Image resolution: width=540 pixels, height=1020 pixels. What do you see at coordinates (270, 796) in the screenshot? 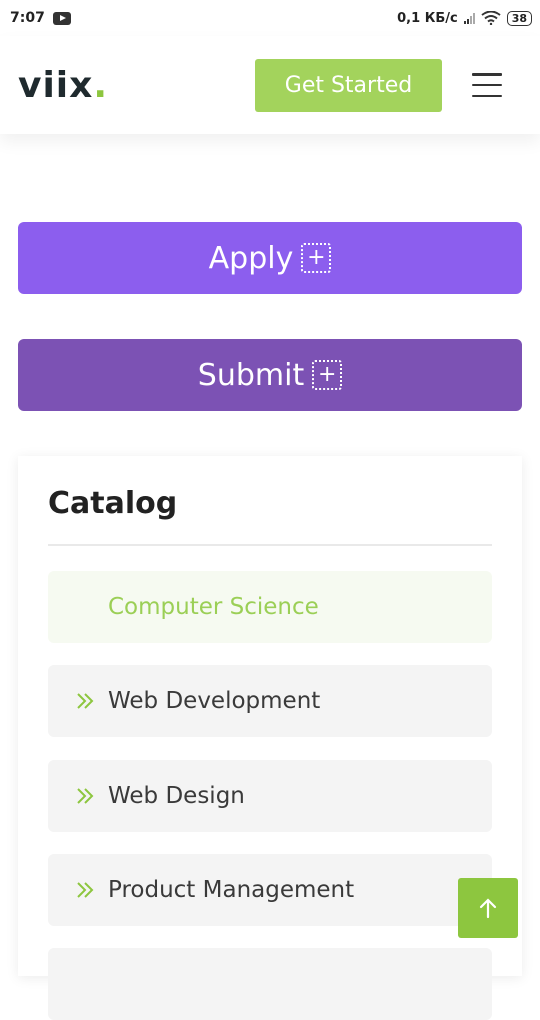
I see `catalog-item-web-design: Web Design` at bounding box center [270, 796].